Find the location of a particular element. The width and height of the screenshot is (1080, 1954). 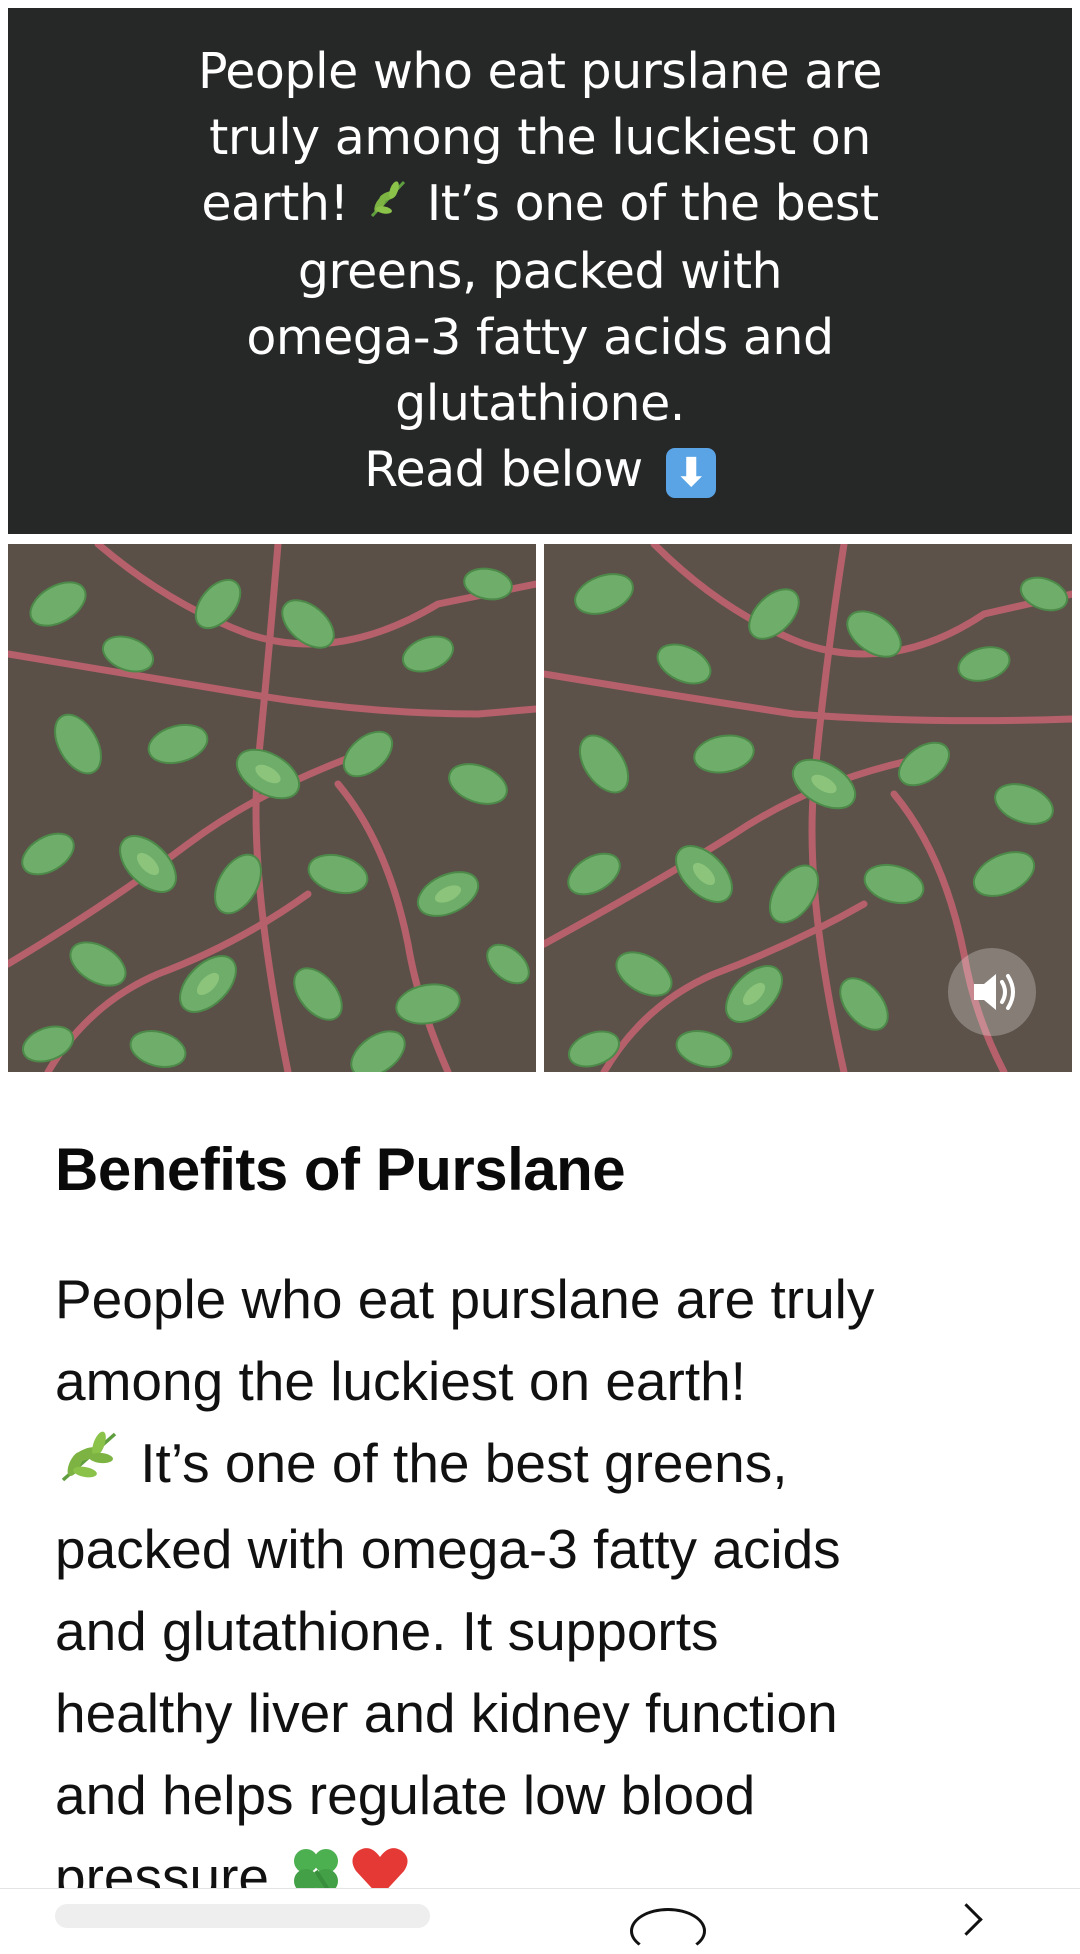

article-line-1: People who eat purslane are truly is located at coordinates (465, 1299).